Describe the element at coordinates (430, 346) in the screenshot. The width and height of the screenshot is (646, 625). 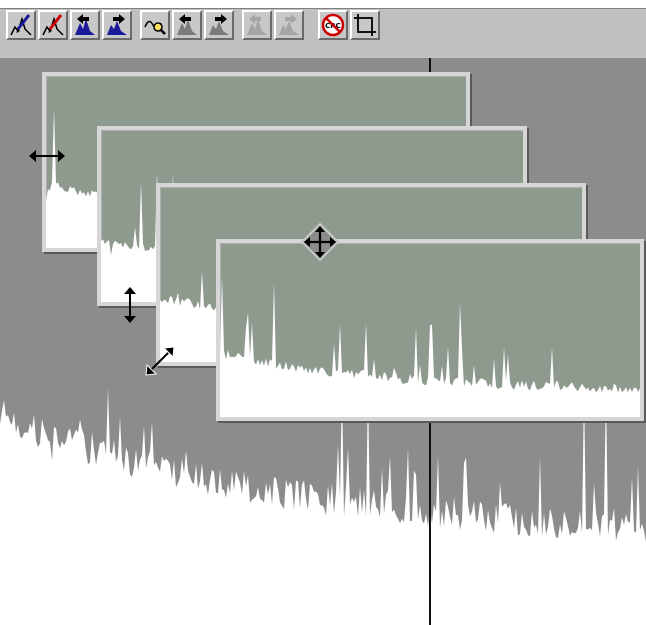
I see `zoom-panel-4-trace` at that location.